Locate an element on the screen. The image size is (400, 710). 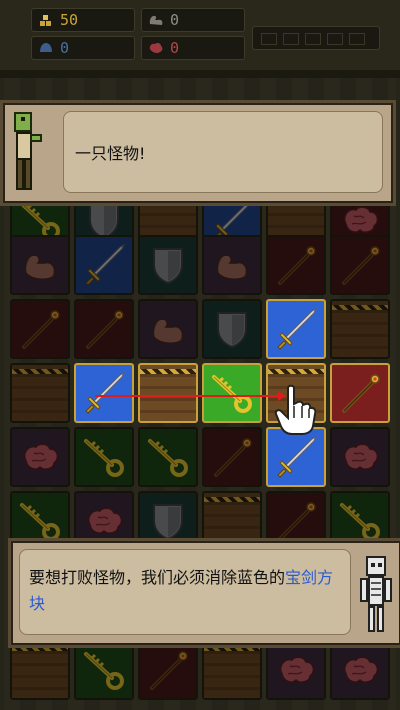
brain-stat: 0 is located at coordinates (193, 48).